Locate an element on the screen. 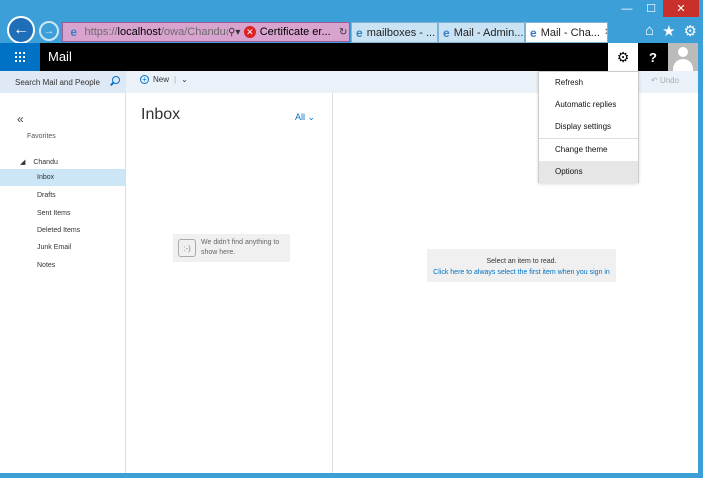  maximize-button: ☐ is located at coordinates (651, 8).